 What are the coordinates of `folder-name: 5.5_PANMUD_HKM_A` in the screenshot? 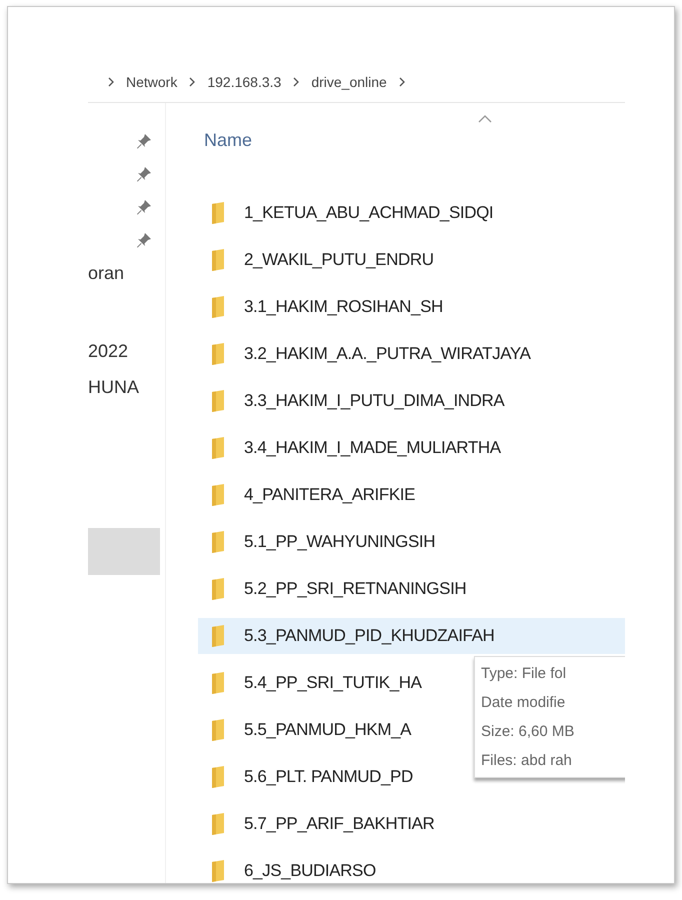 It's located at (328, 730).